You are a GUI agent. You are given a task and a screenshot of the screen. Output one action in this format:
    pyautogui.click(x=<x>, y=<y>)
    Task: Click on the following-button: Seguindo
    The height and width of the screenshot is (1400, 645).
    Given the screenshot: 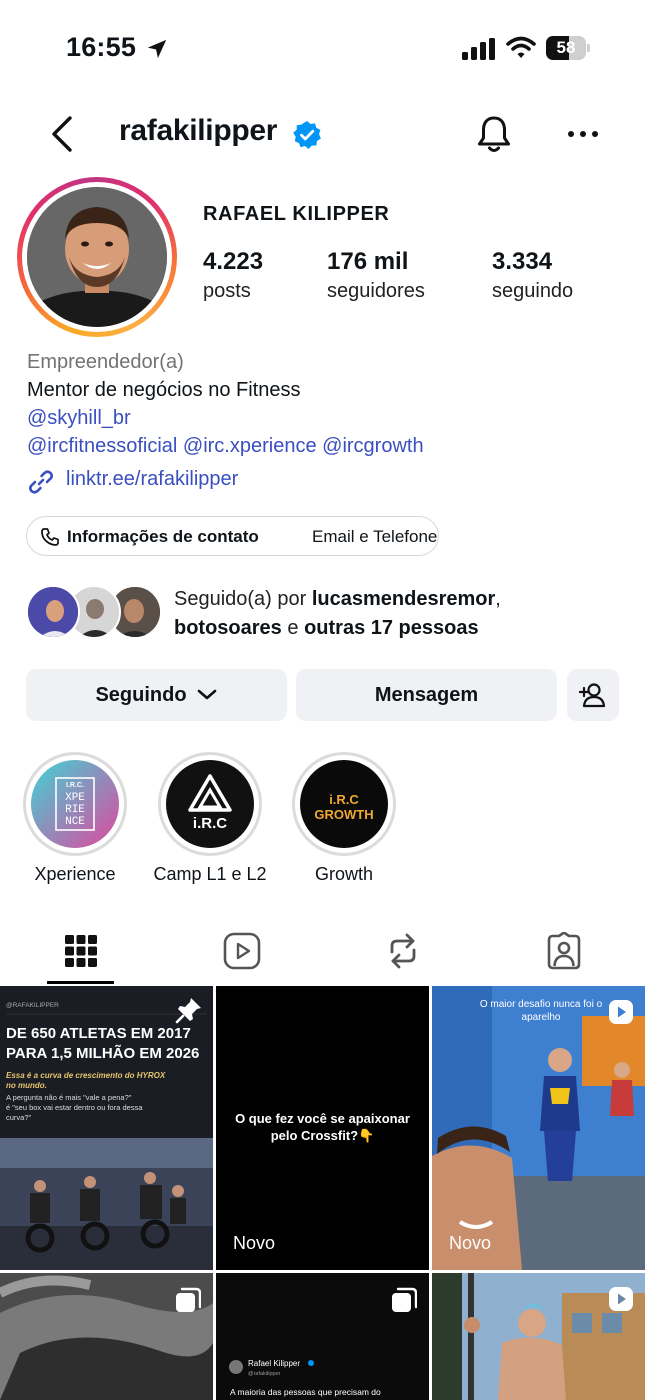 What is the action you would take?
    pyautogui.click(x=156, y=695)
    